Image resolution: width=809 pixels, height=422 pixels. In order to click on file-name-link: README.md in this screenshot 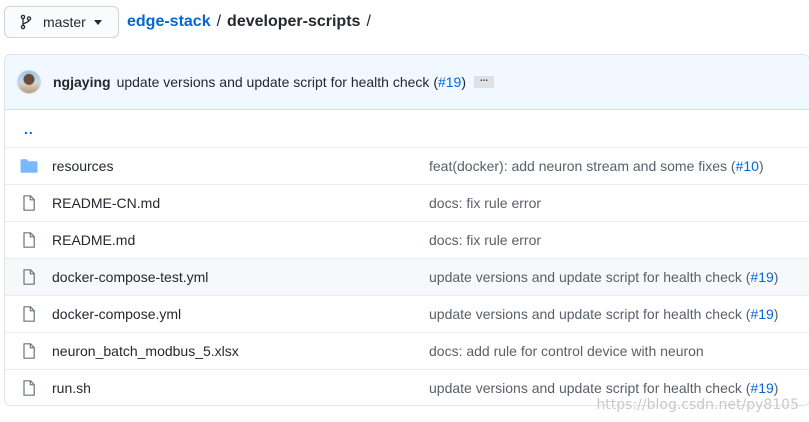, I will do `click(93, 240)`.